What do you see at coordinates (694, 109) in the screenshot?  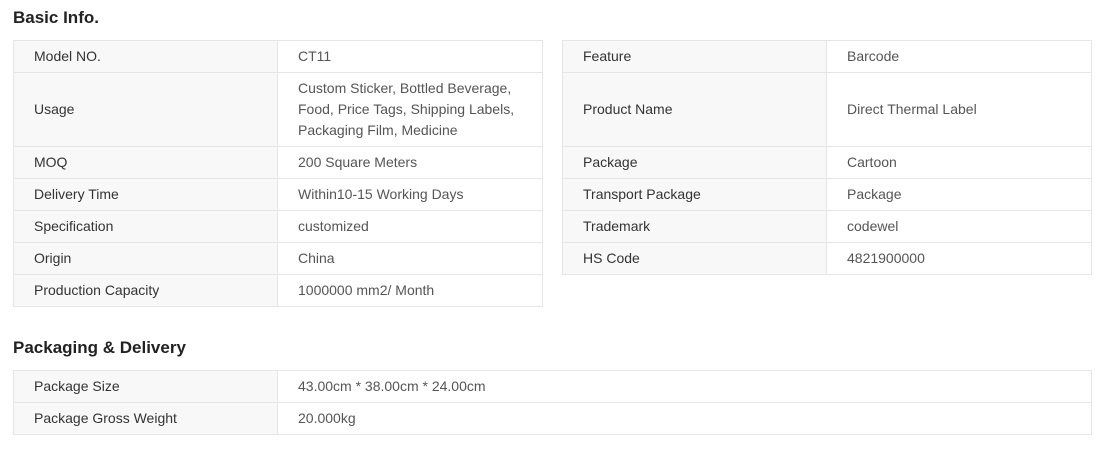 I see `spec-key-product-name: Product Name` at bounding box center [694, 109].